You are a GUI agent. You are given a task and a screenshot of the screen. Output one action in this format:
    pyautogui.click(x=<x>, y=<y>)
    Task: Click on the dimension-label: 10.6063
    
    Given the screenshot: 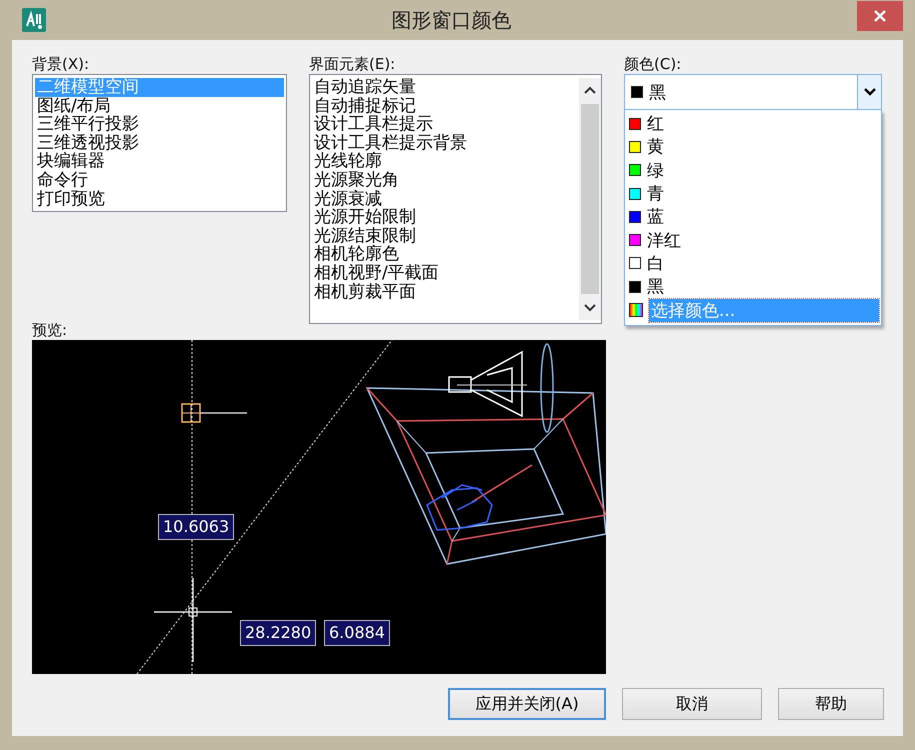 What is the action you would take?
    pyautogui.click(x=196, y=527)
    